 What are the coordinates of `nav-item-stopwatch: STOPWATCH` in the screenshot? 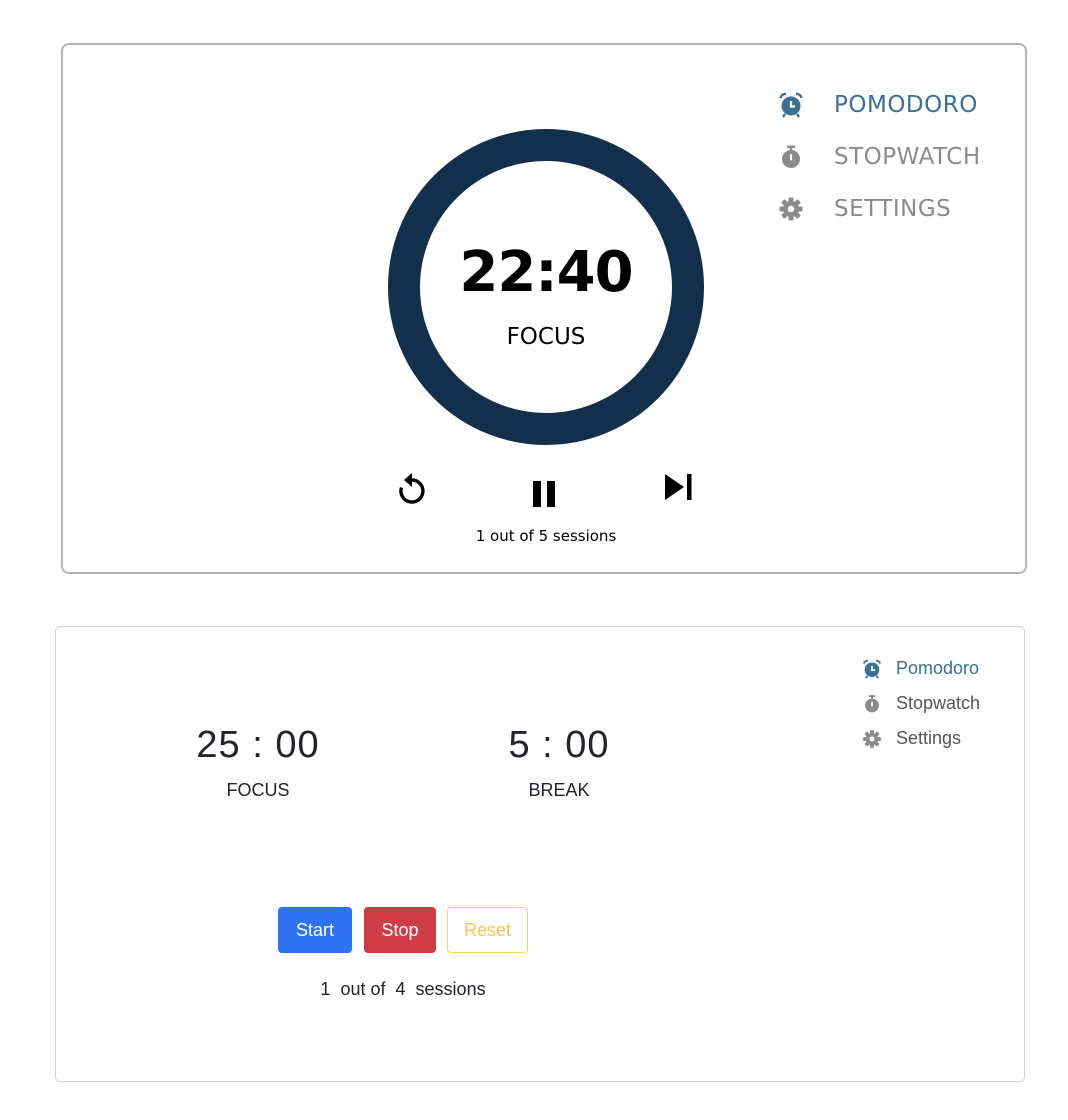 It's located at (879, 157).